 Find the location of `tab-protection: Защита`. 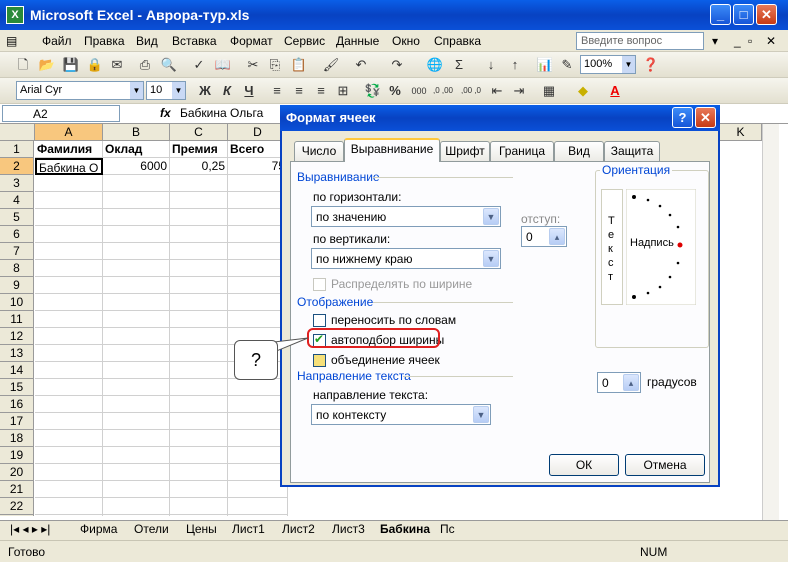

tab-protection: Защита is located at coordinates (632, 151).